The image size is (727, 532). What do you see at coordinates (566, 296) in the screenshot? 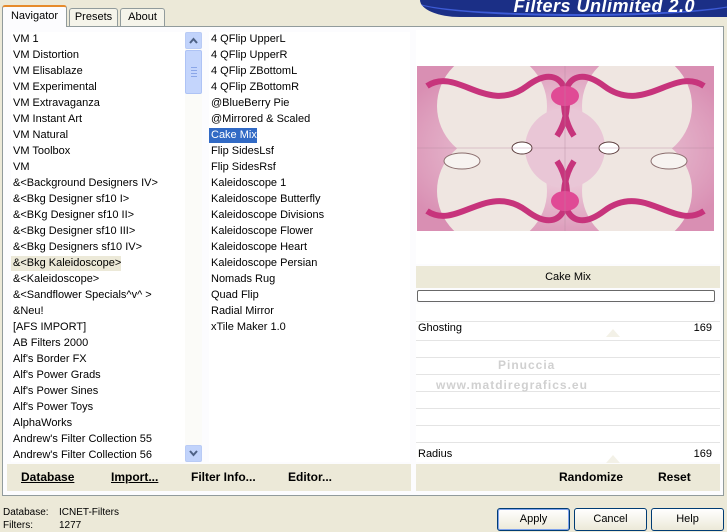
I see `progress-bar` at bounding box center [566, 296].